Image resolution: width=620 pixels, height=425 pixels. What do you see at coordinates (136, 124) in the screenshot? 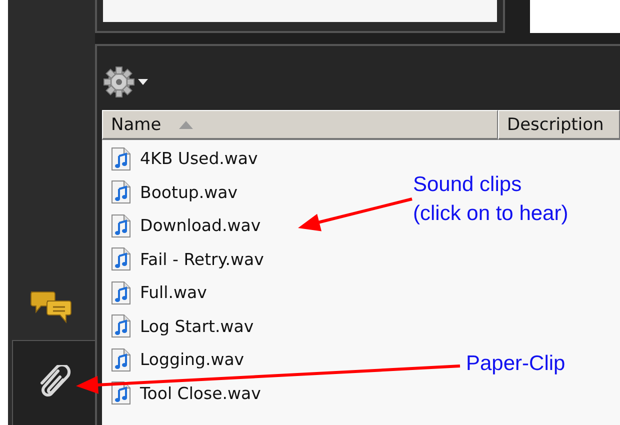
I see `column-label: Name` at bounding box center [136, 124].